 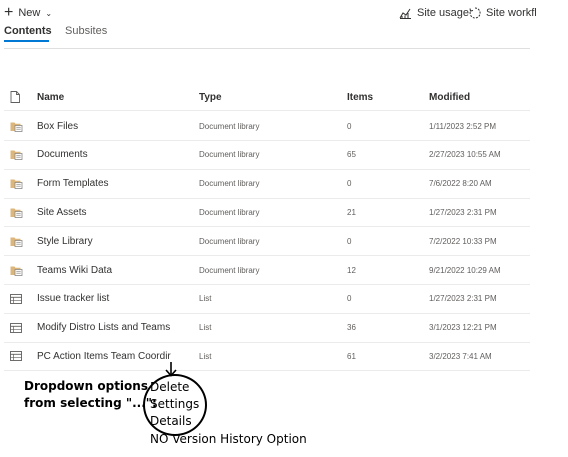 What do you see at coordinates (351, 155) in the screenshot?
I see `row-items: 65` at bounding box center [351, 155].